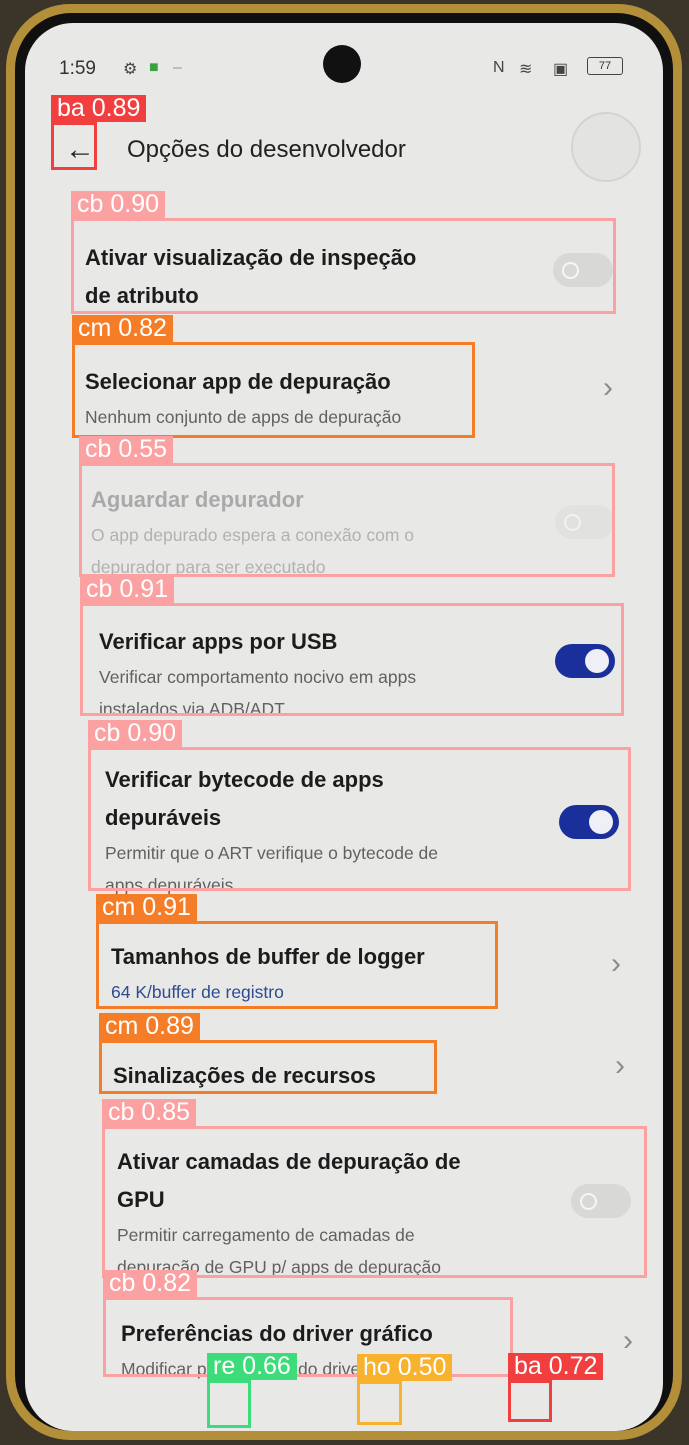 Image resolution: width=689 pixels, height=1445 pixels. Describe the element at coordinates (342, 64) in the screenshot. I see `front-camera` at that location.